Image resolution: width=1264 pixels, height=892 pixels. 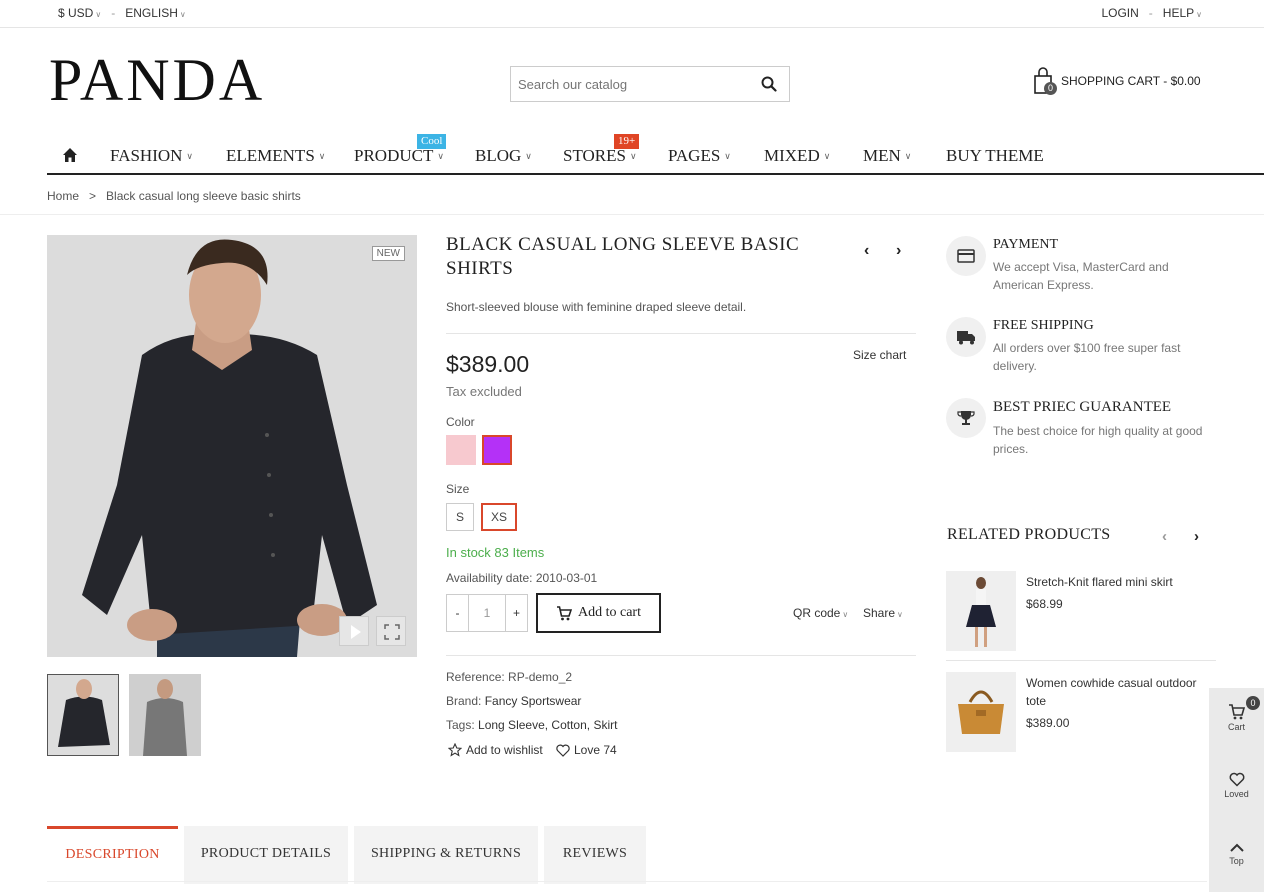 I want to click on brand-label: Brand:, so click(x=464, y=701).